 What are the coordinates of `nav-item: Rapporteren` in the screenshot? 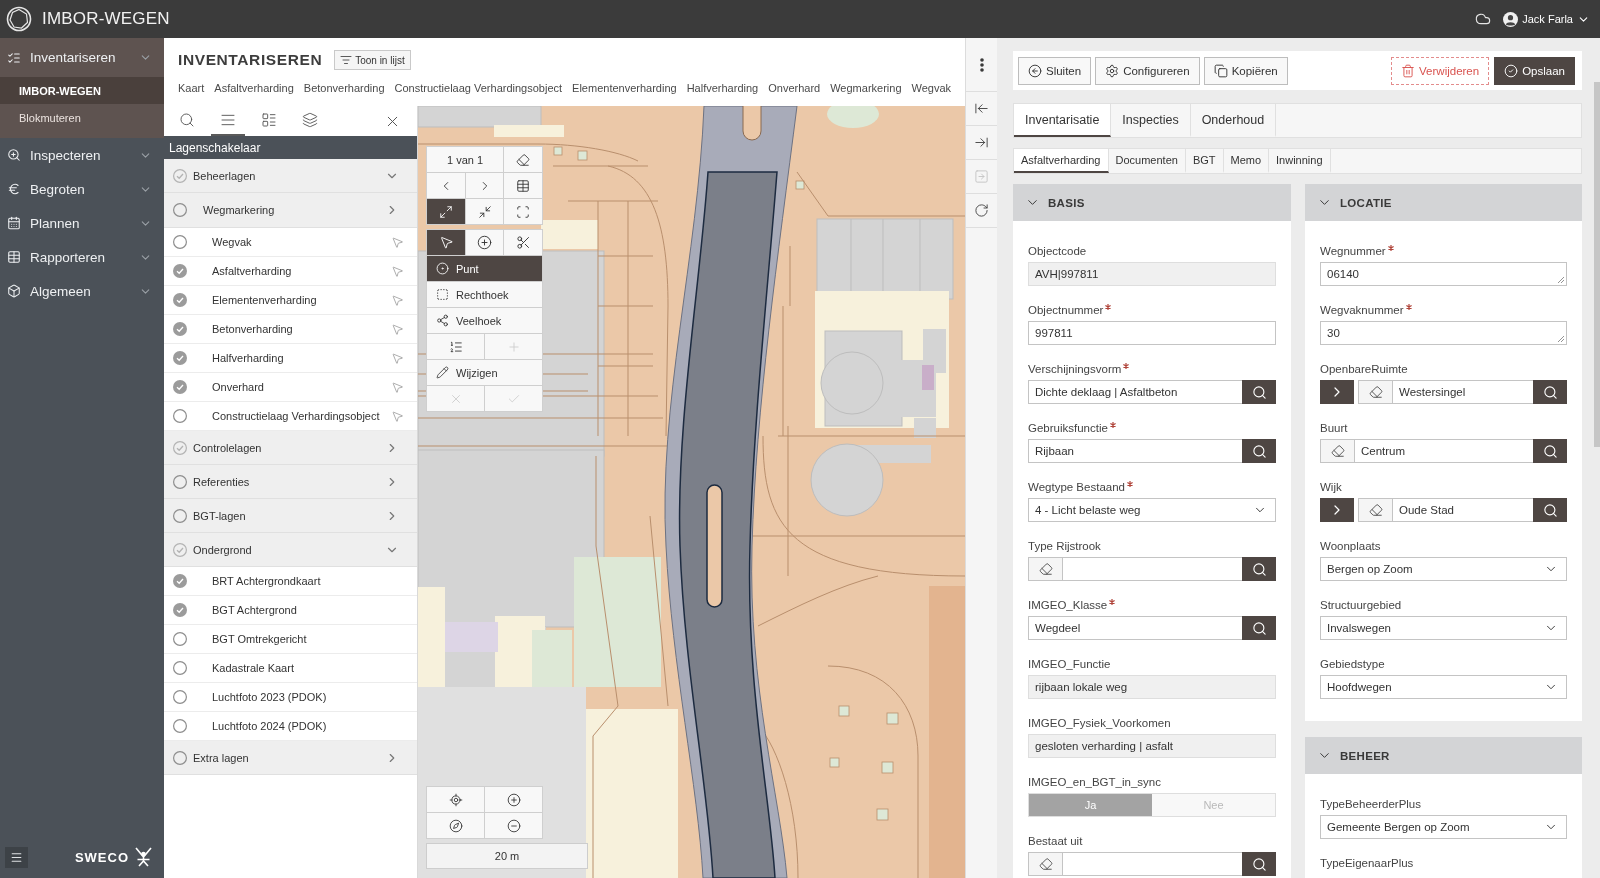 It's located at (82, 257).